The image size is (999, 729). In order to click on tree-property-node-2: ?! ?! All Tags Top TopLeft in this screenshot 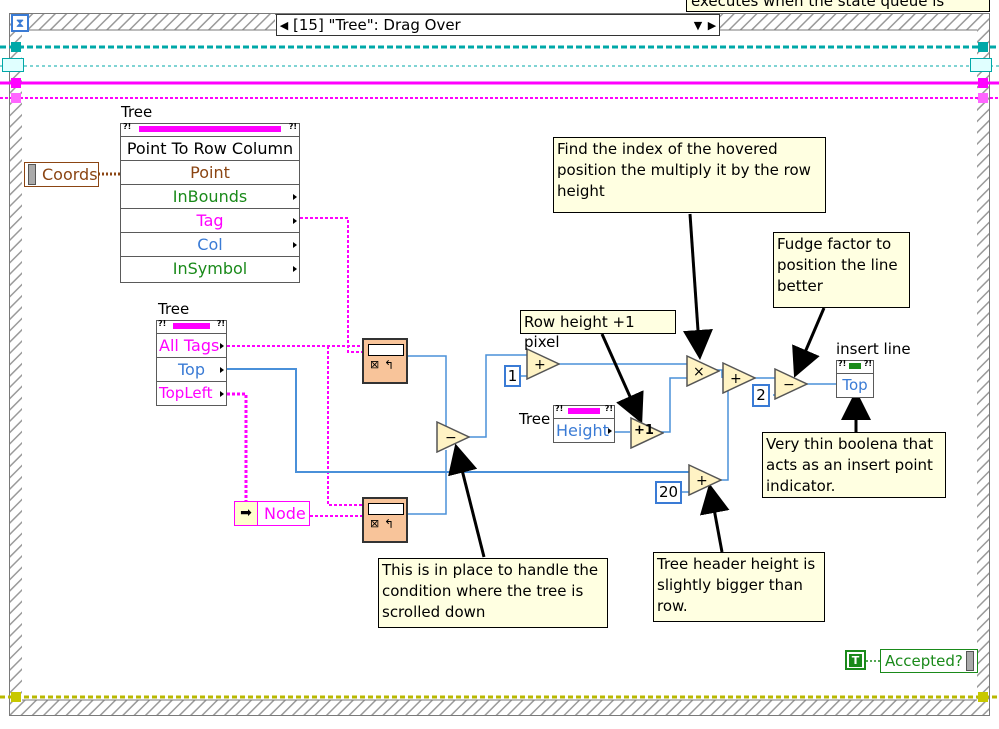, I will do `click(191, 362)`.